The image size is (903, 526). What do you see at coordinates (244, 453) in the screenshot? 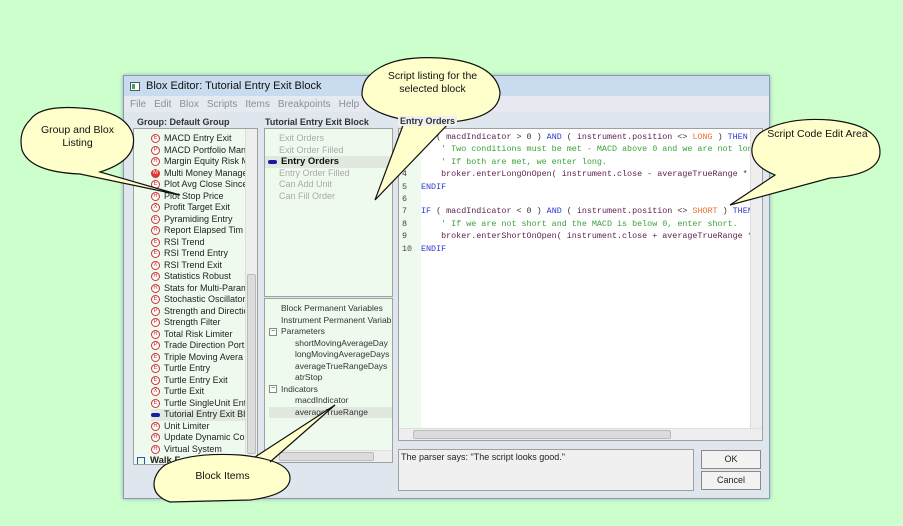
I see `callout-items` at bounding box center [244, 453].